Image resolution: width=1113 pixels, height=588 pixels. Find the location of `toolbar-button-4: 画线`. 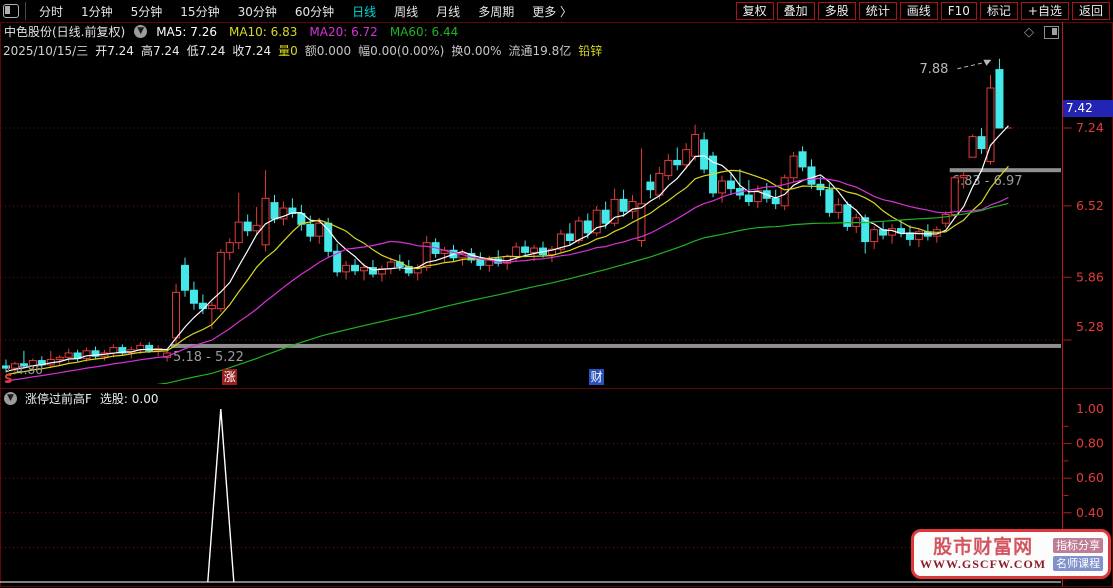

toolbar-button-4: 画线 is located at coordinates (918, 11).